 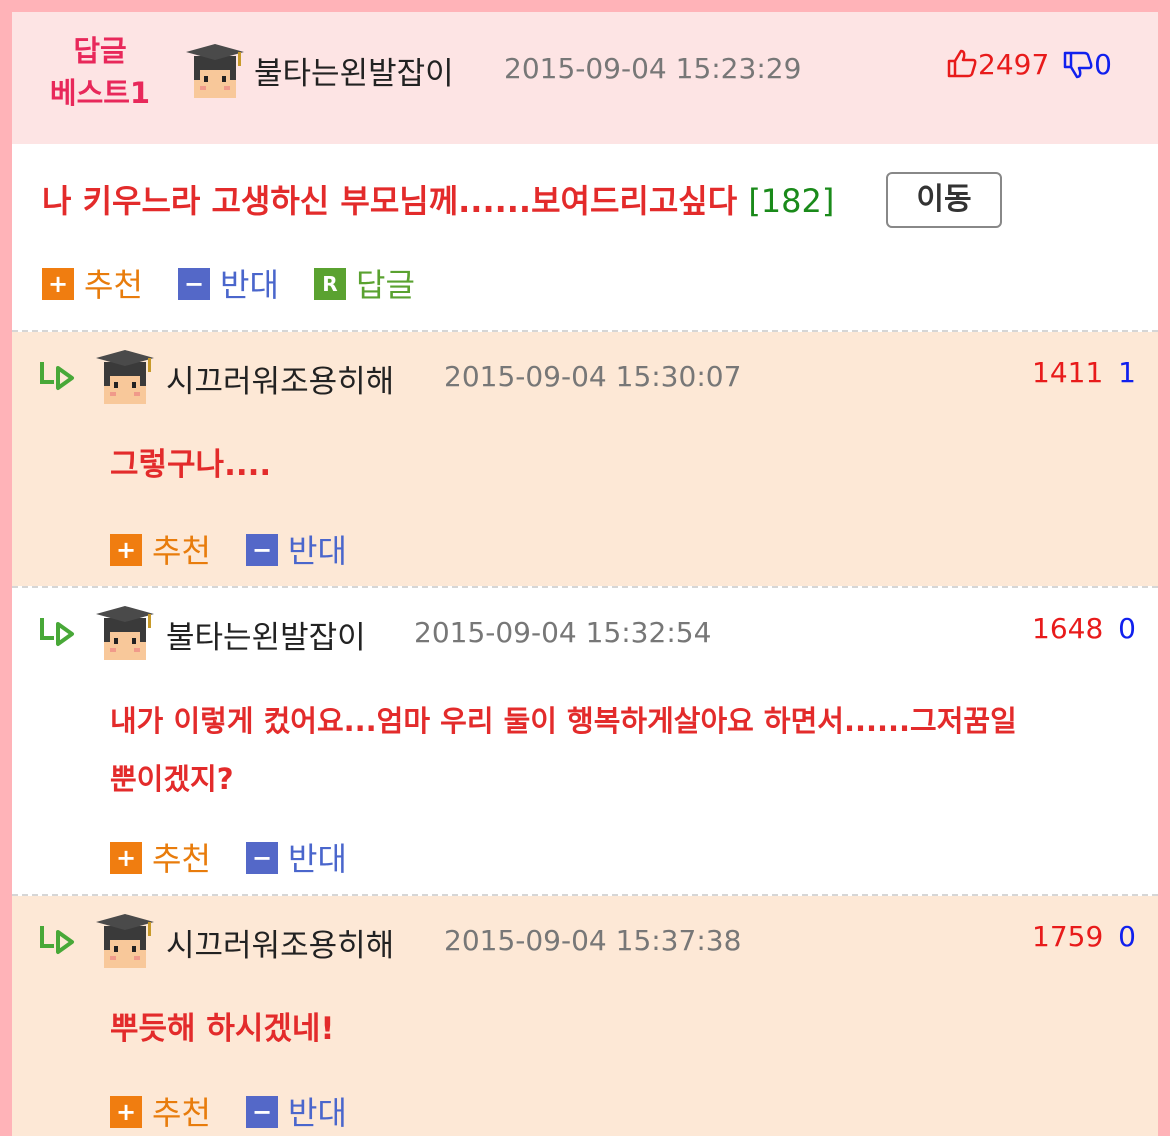 I want to click on comment-count: [182], so click(x=791, y=201).